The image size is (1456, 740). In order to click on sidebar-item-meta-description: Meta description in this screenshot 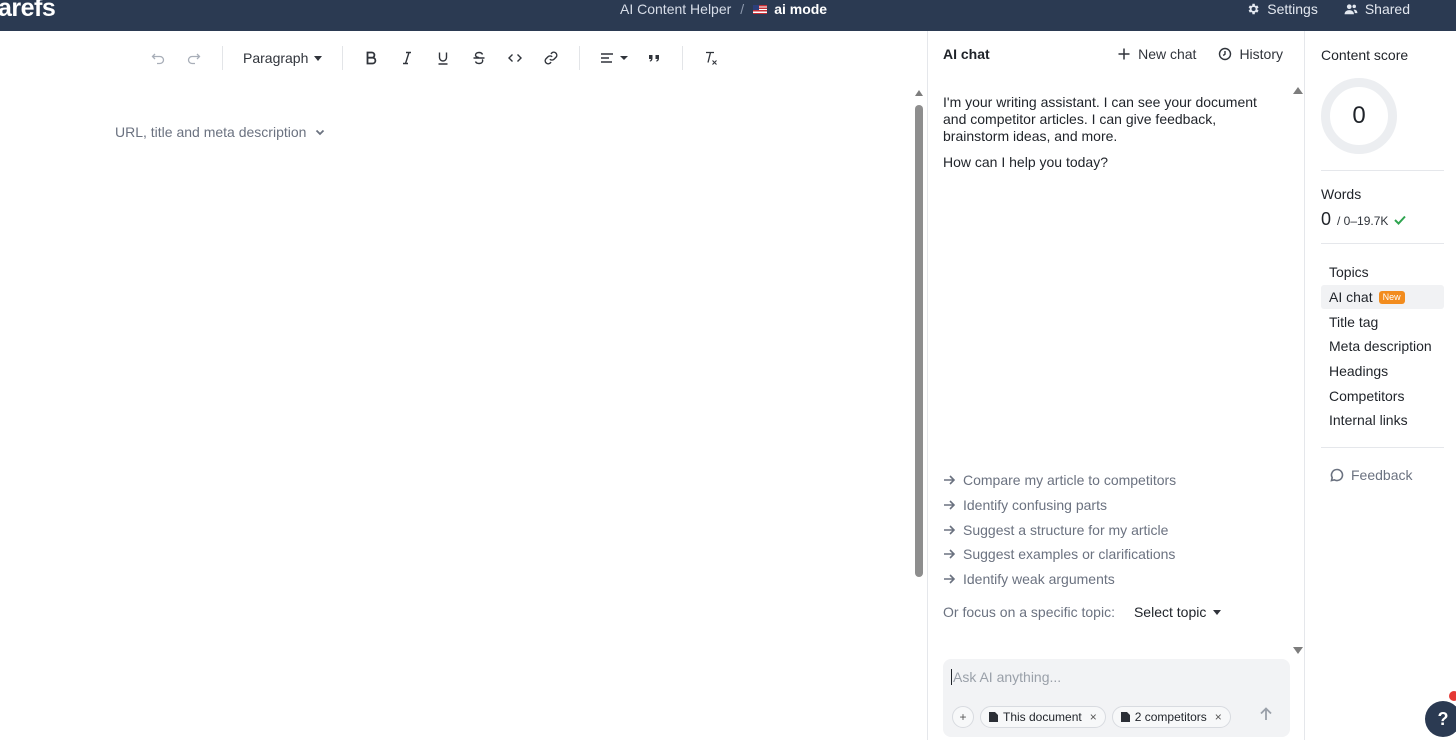, I will do `click(1382, 346)`.